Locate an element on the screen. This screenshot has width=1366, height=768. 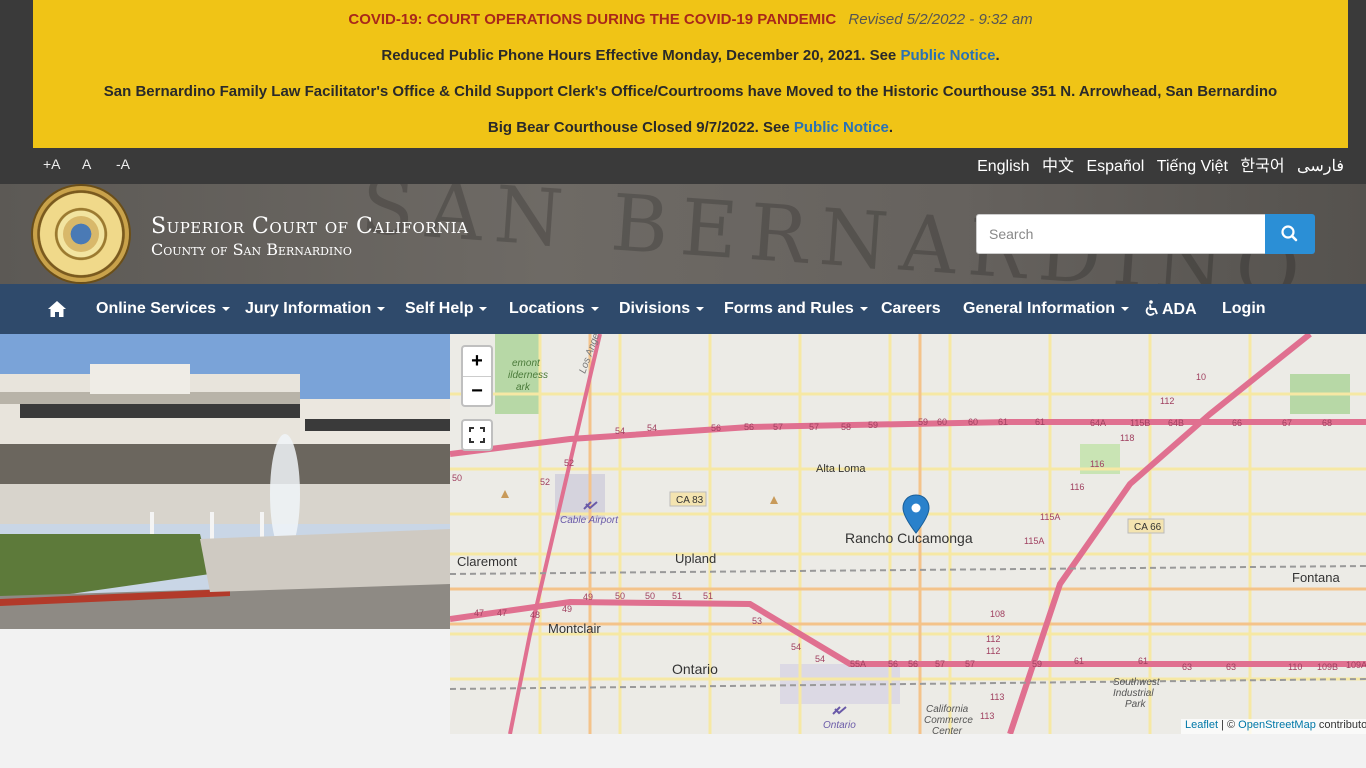
nav-general-information: General Information is located at coordinates (1046, 309).